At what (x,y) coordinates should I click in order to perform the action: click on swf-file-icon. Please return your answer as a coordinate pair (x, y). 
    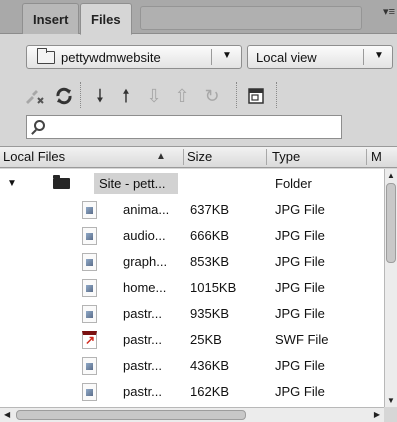
    Looking at the image, I should click on (89, 340).